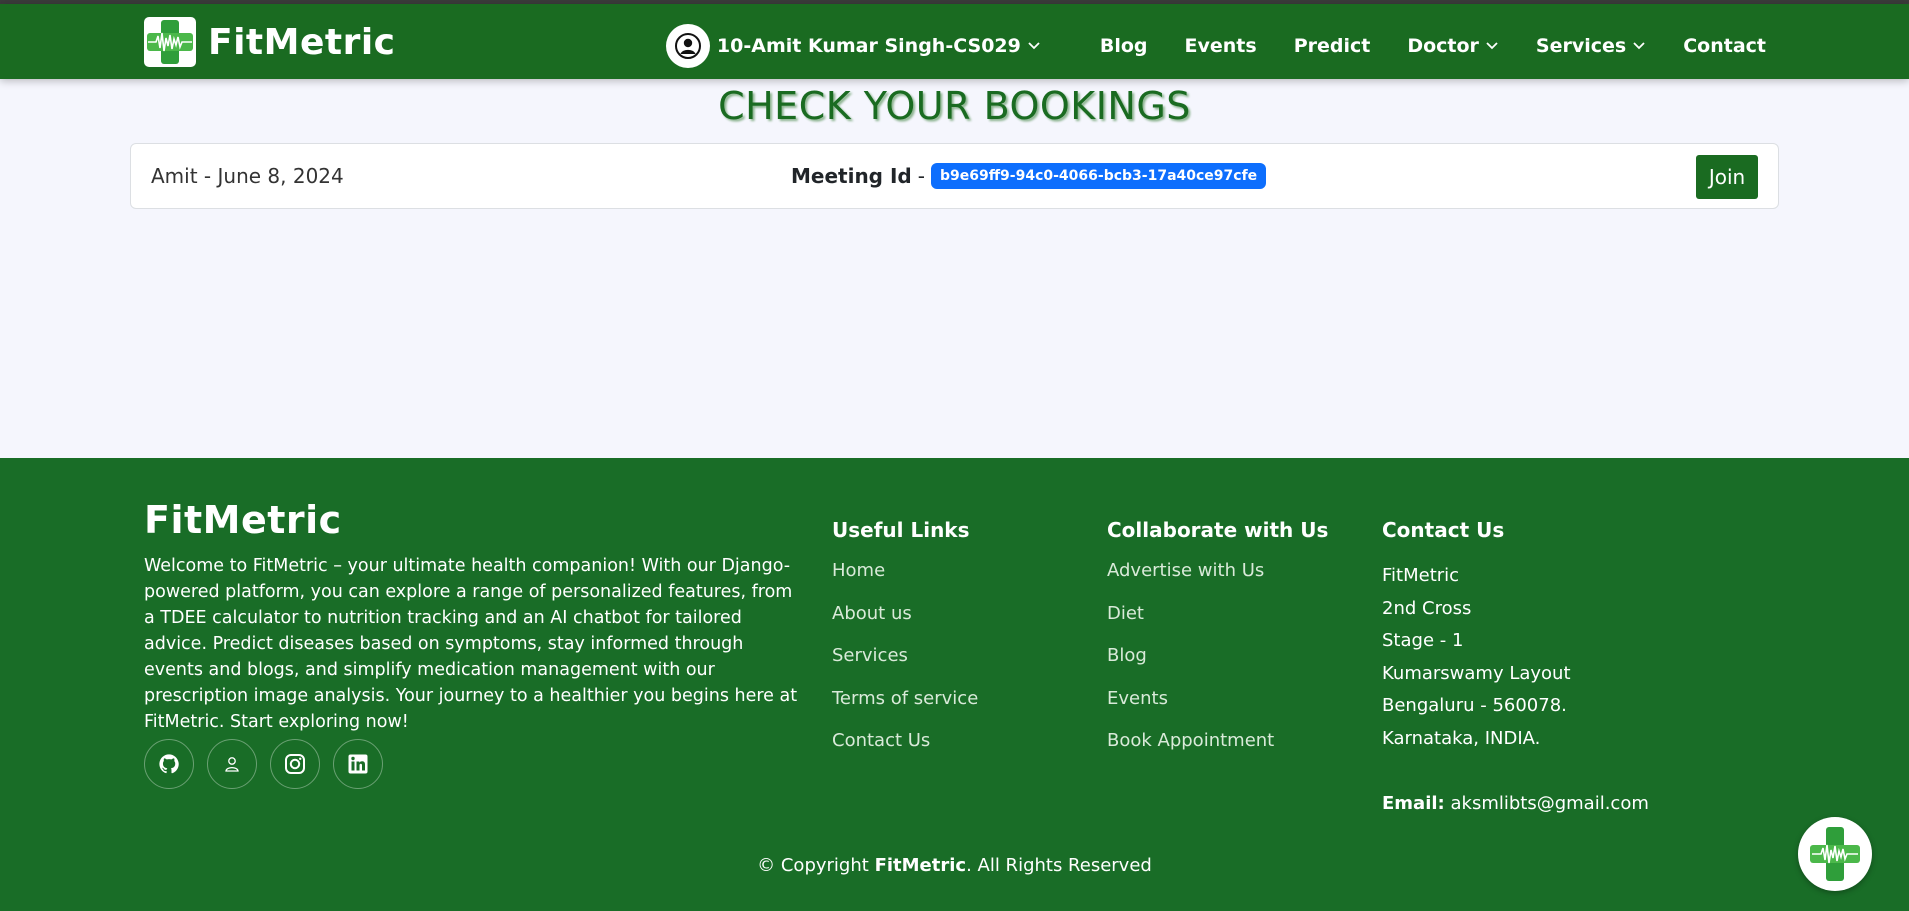  I want to click on nav-doctor: Doctor, so click(1453, 46).